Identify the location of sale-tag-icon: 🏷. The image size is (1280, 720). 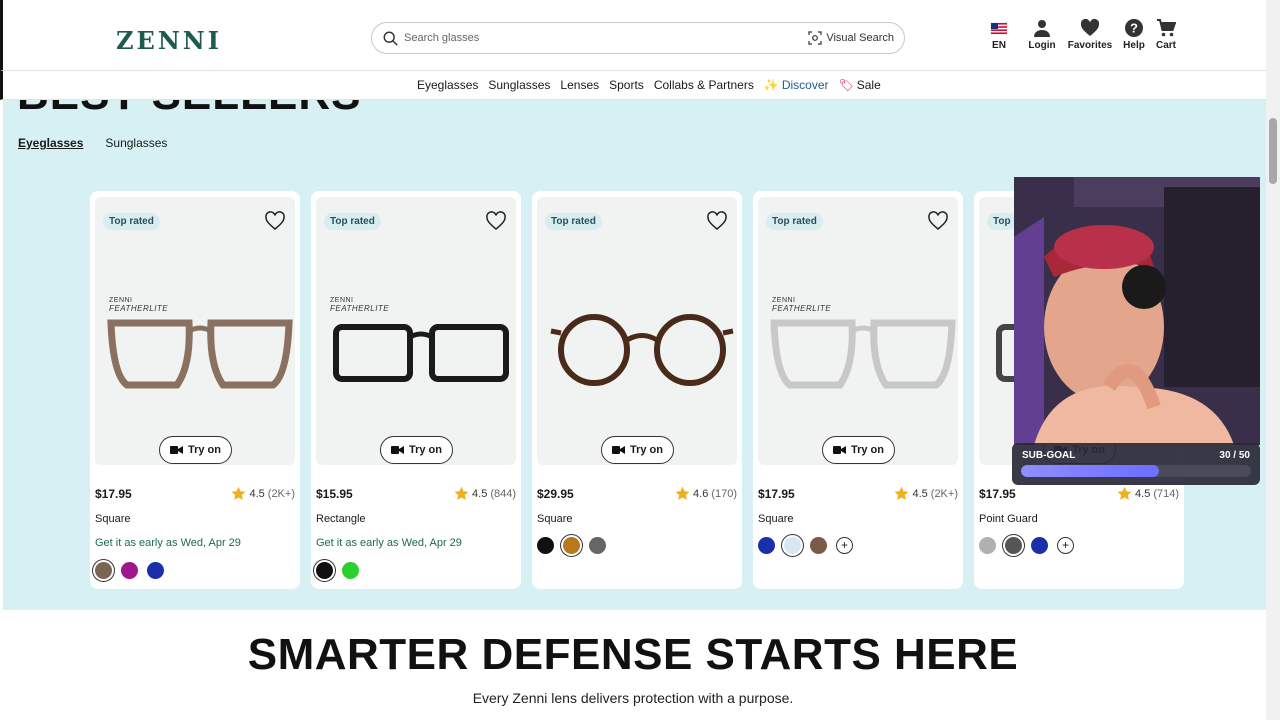
(846, 85).